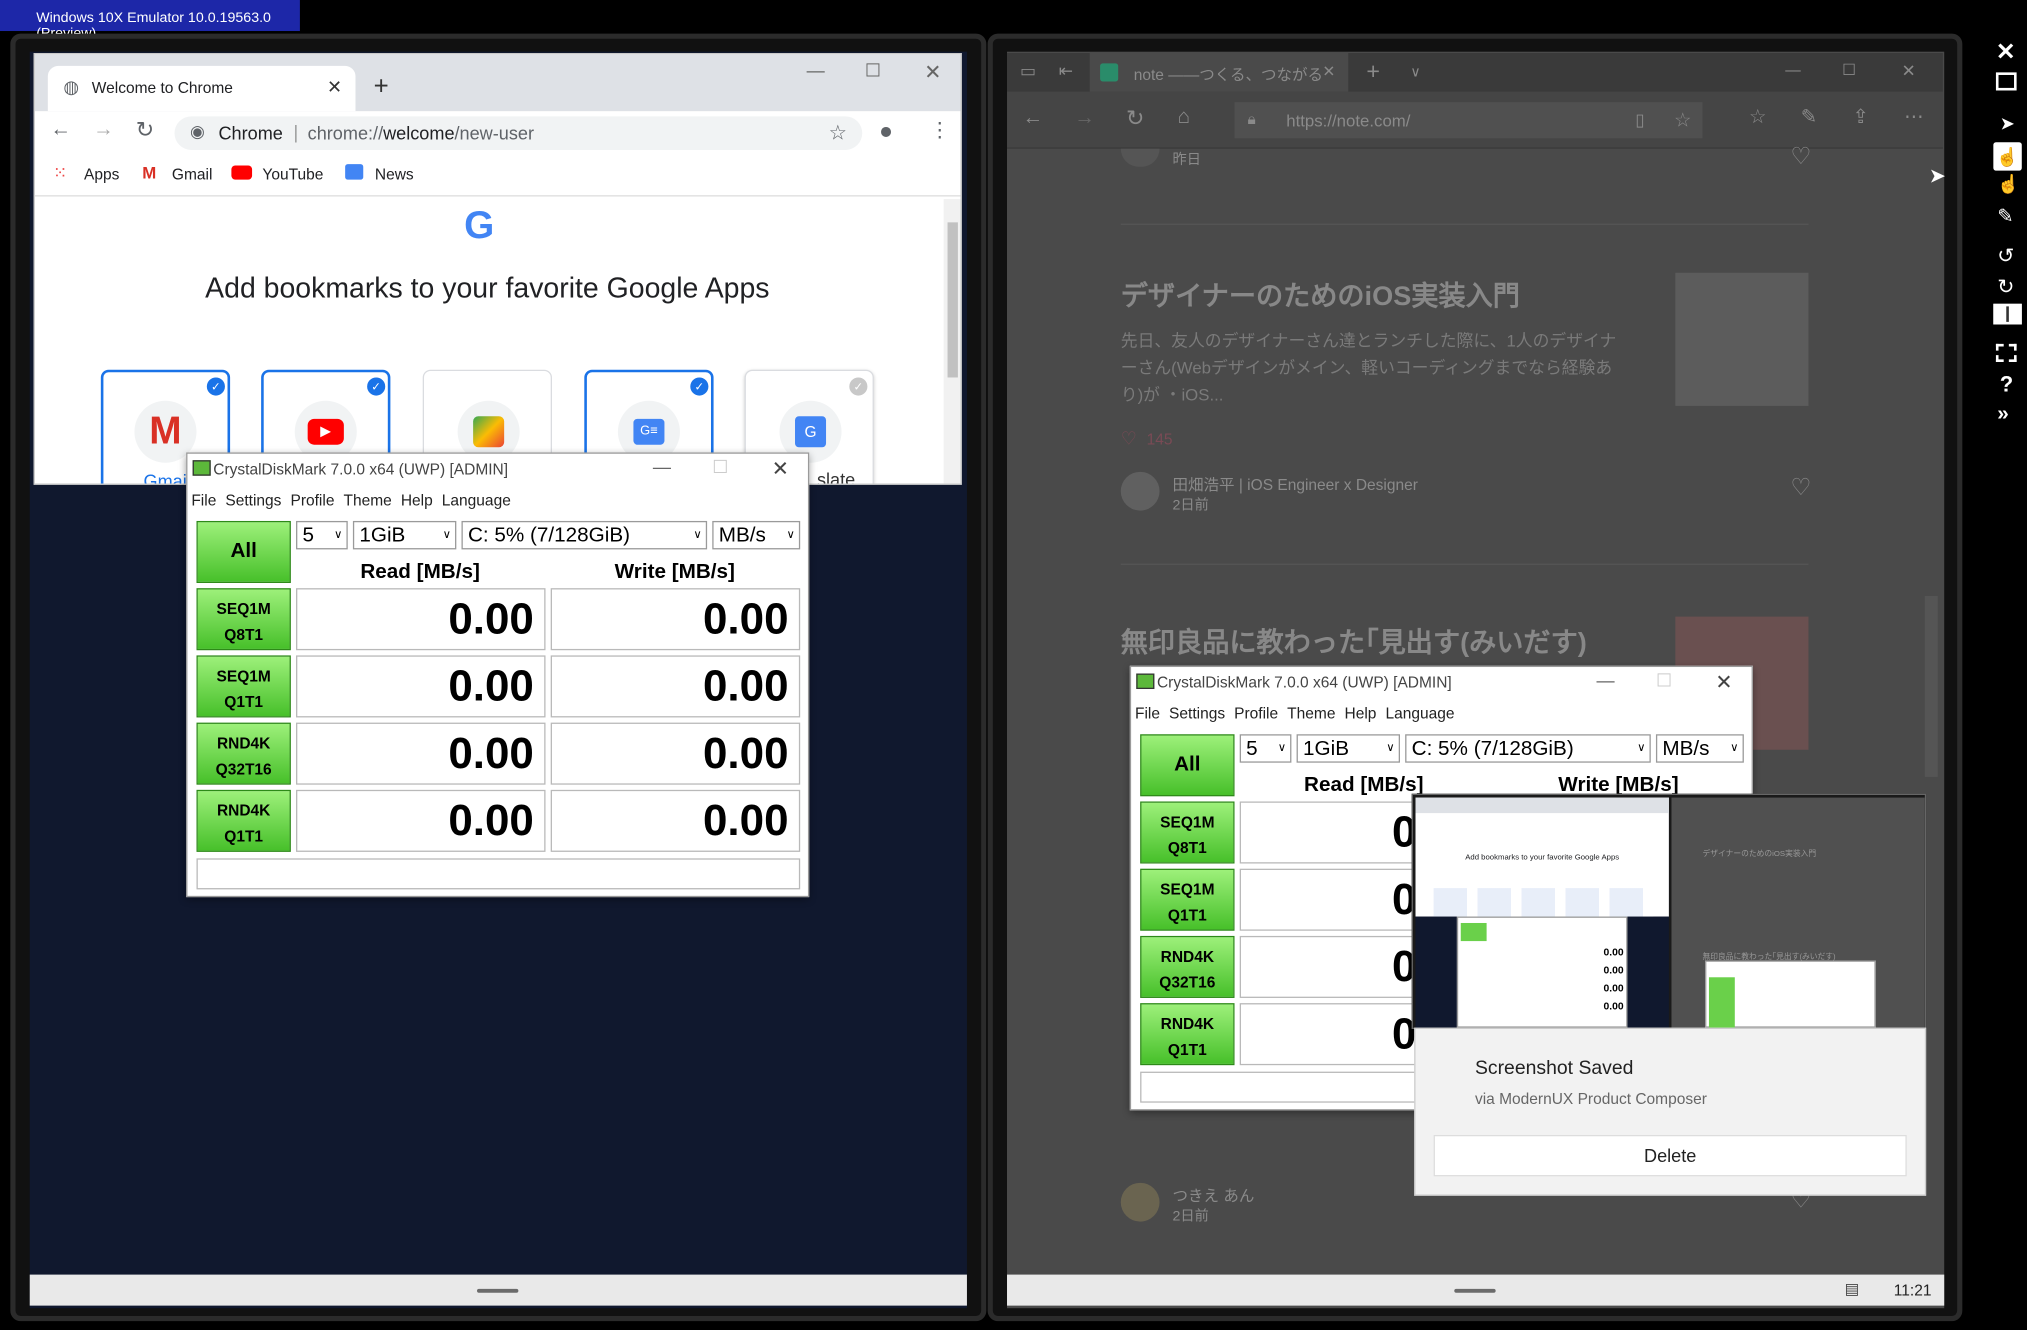 The image size is (2027, 1330). I want to click on edge-tab: note ——つくる、つながる ✕, so click(1219, 72).